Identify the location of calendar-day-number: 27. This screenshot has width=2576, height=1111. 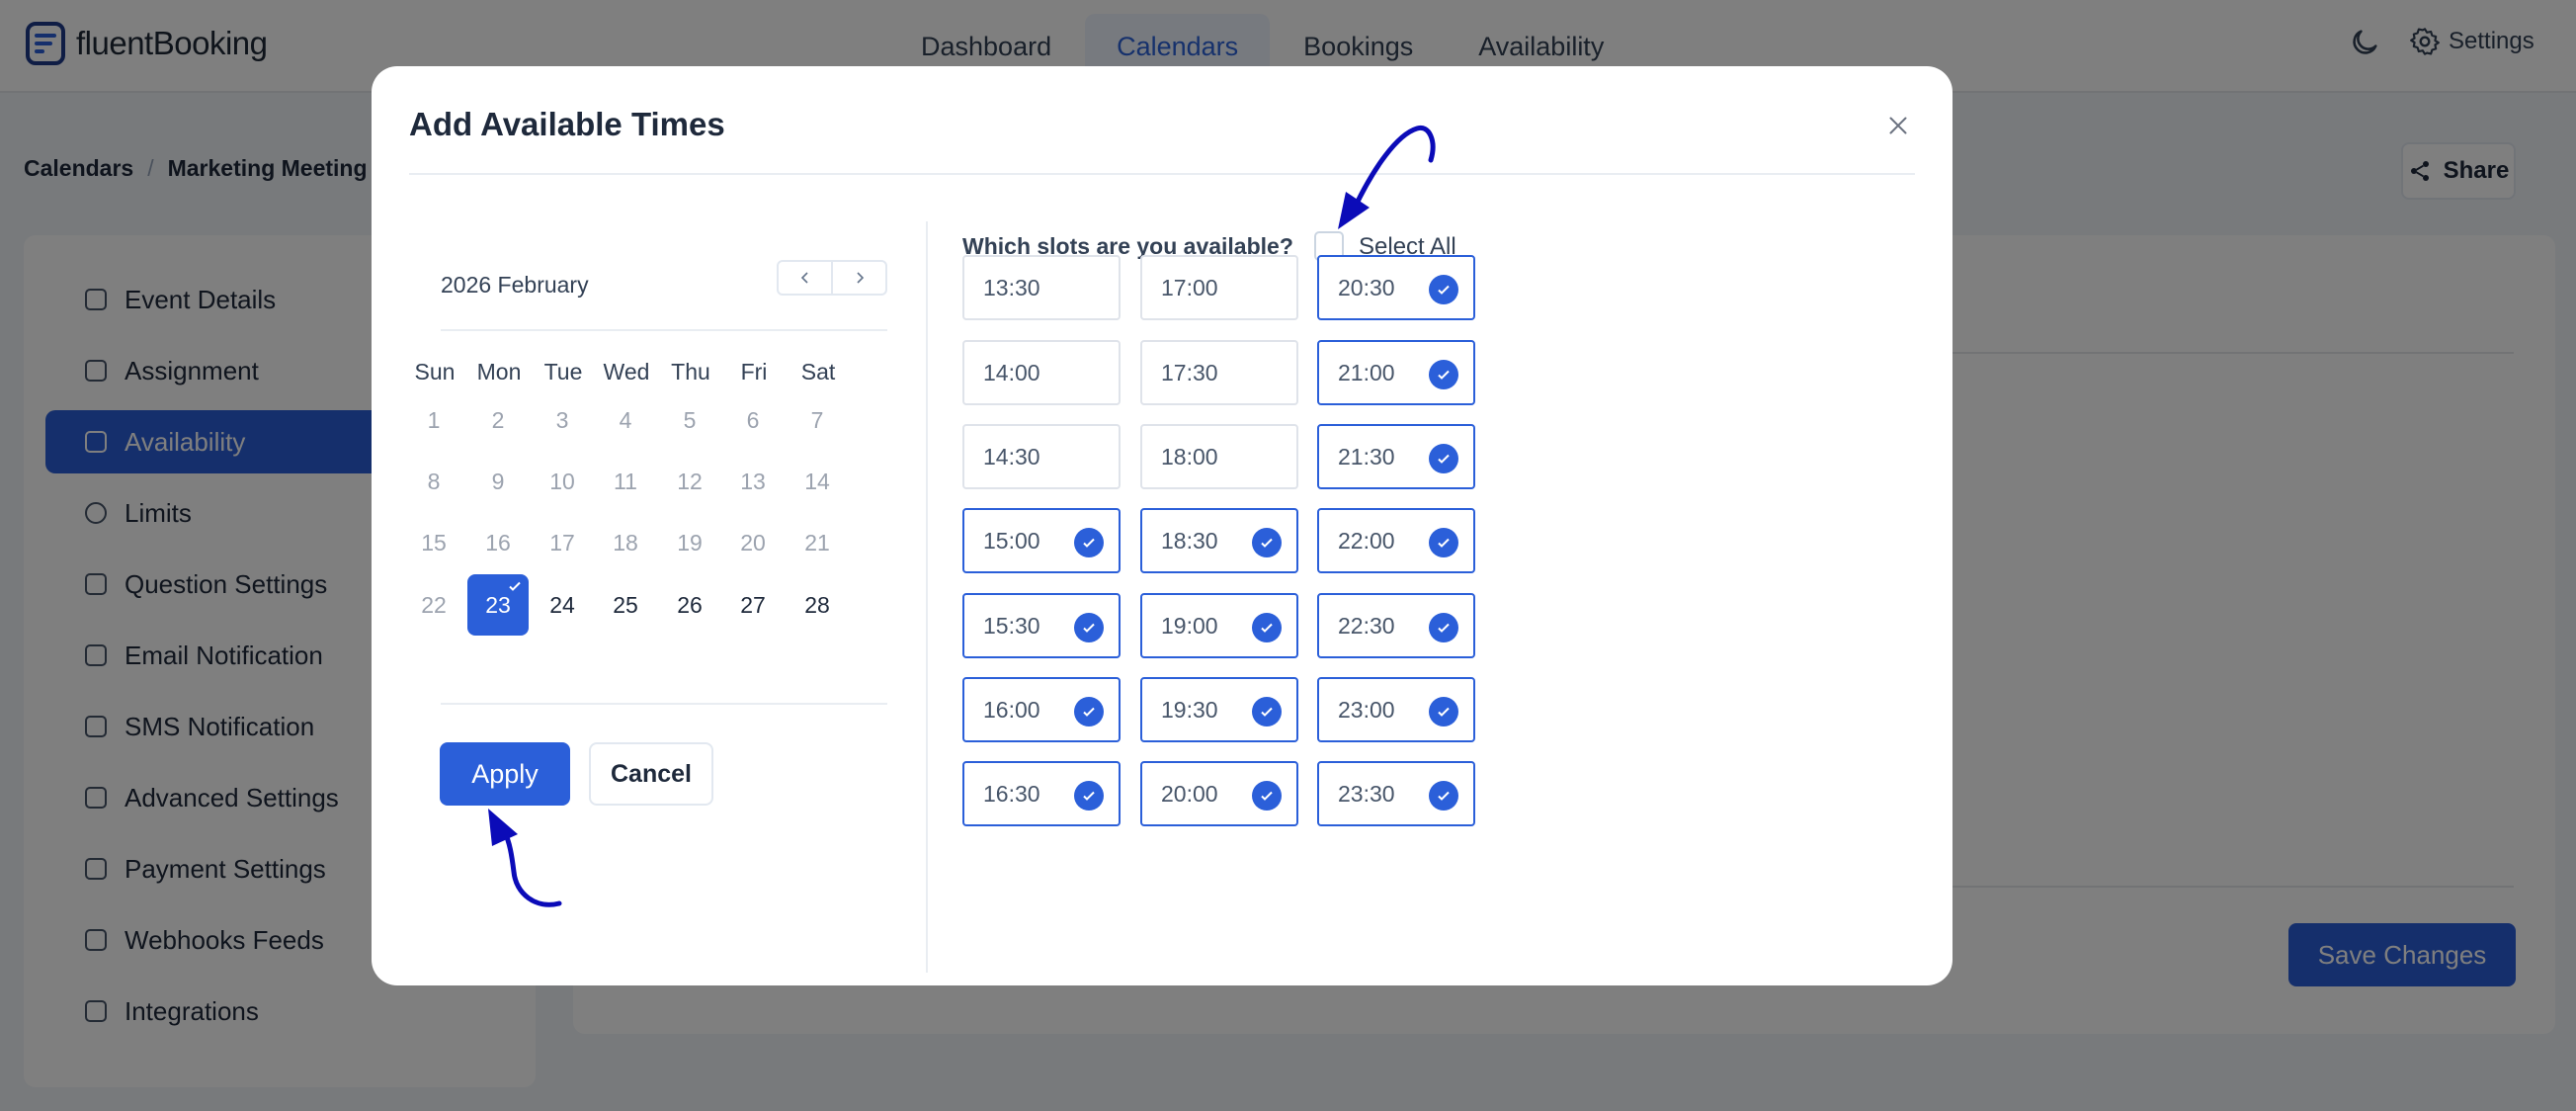
(753, 604).